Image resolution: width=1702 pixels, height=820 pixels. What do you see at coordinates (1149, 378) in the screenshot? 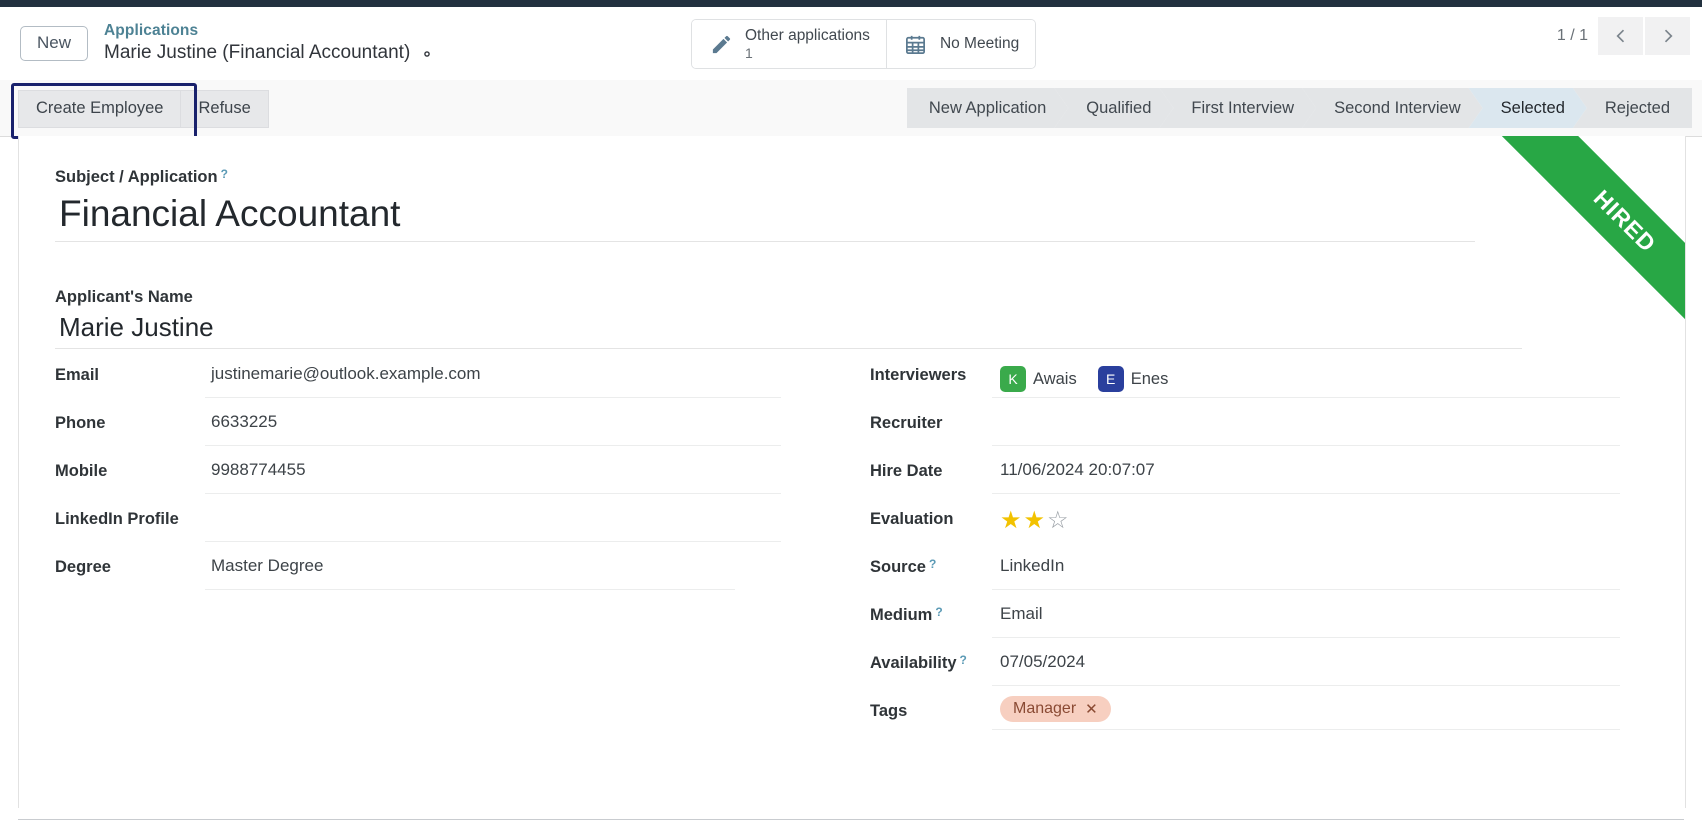
I see `interviewer-name: Enes` at bounding box center [1149, 378].